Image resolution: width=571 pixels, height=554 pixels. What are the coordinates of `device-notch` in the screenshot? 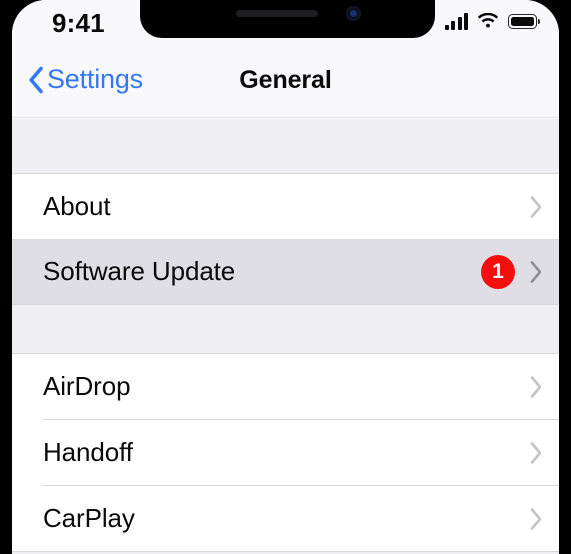 It's located at (287, 19).